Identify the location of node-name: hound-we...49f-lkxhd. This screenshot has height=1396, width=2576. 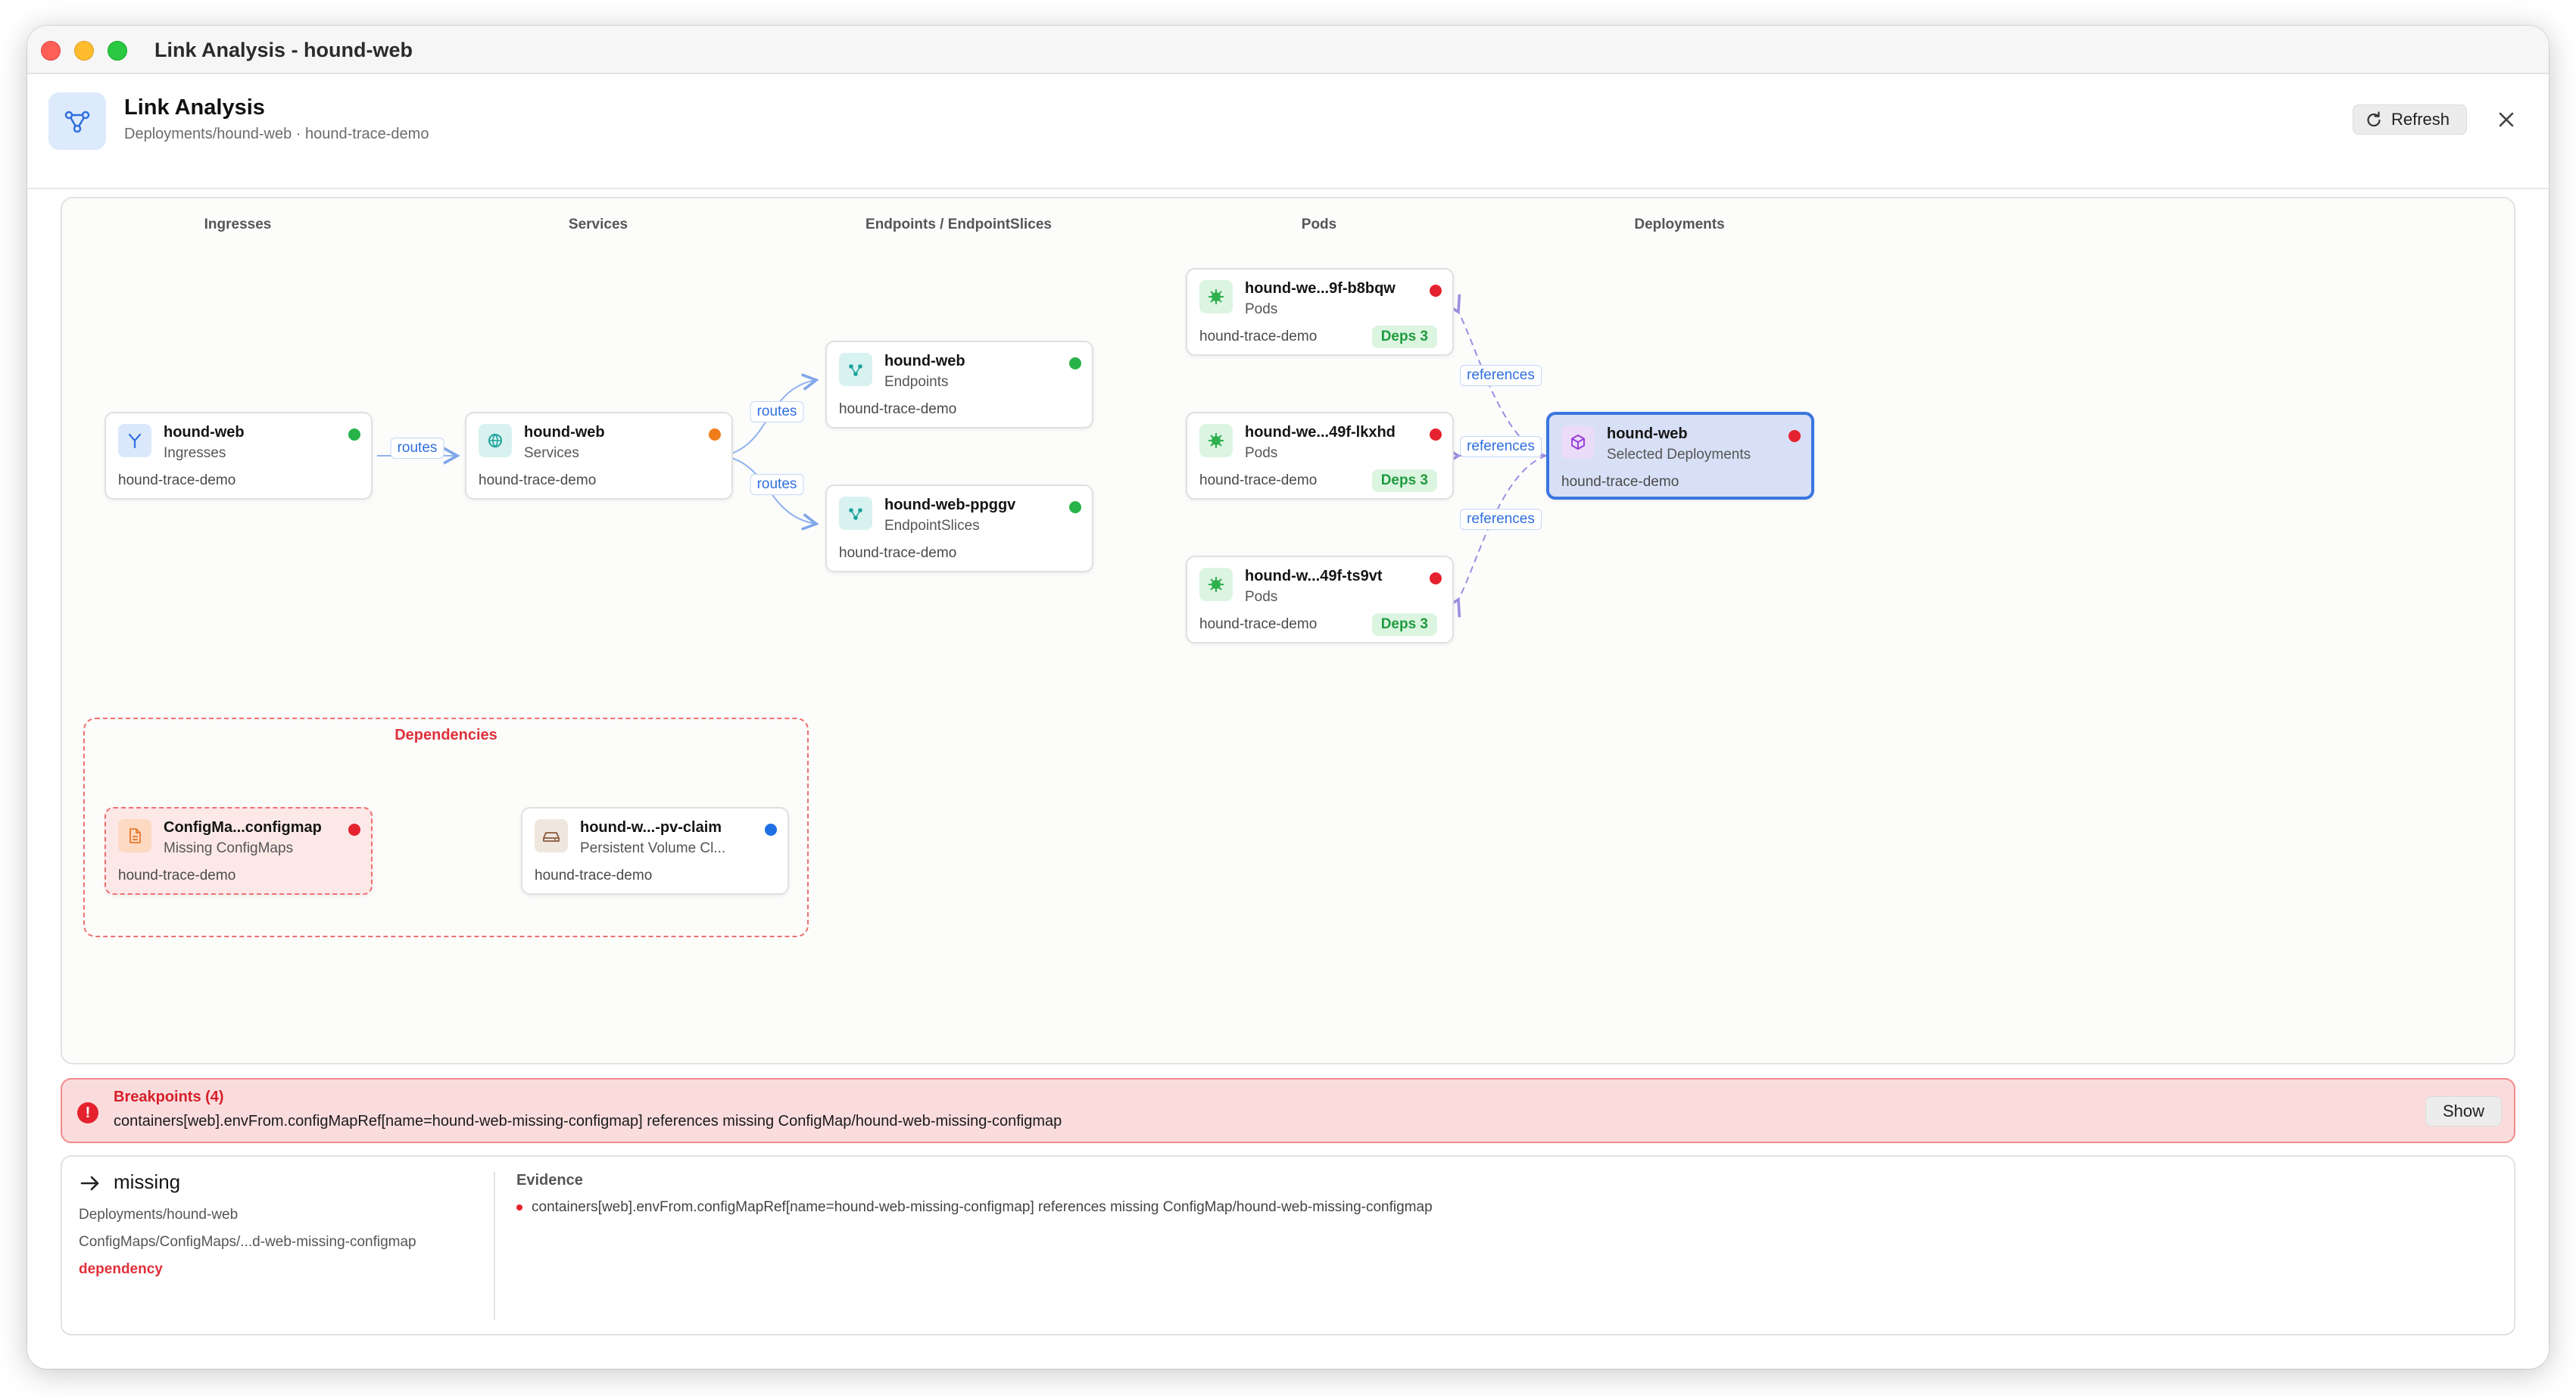
(1320, 432).